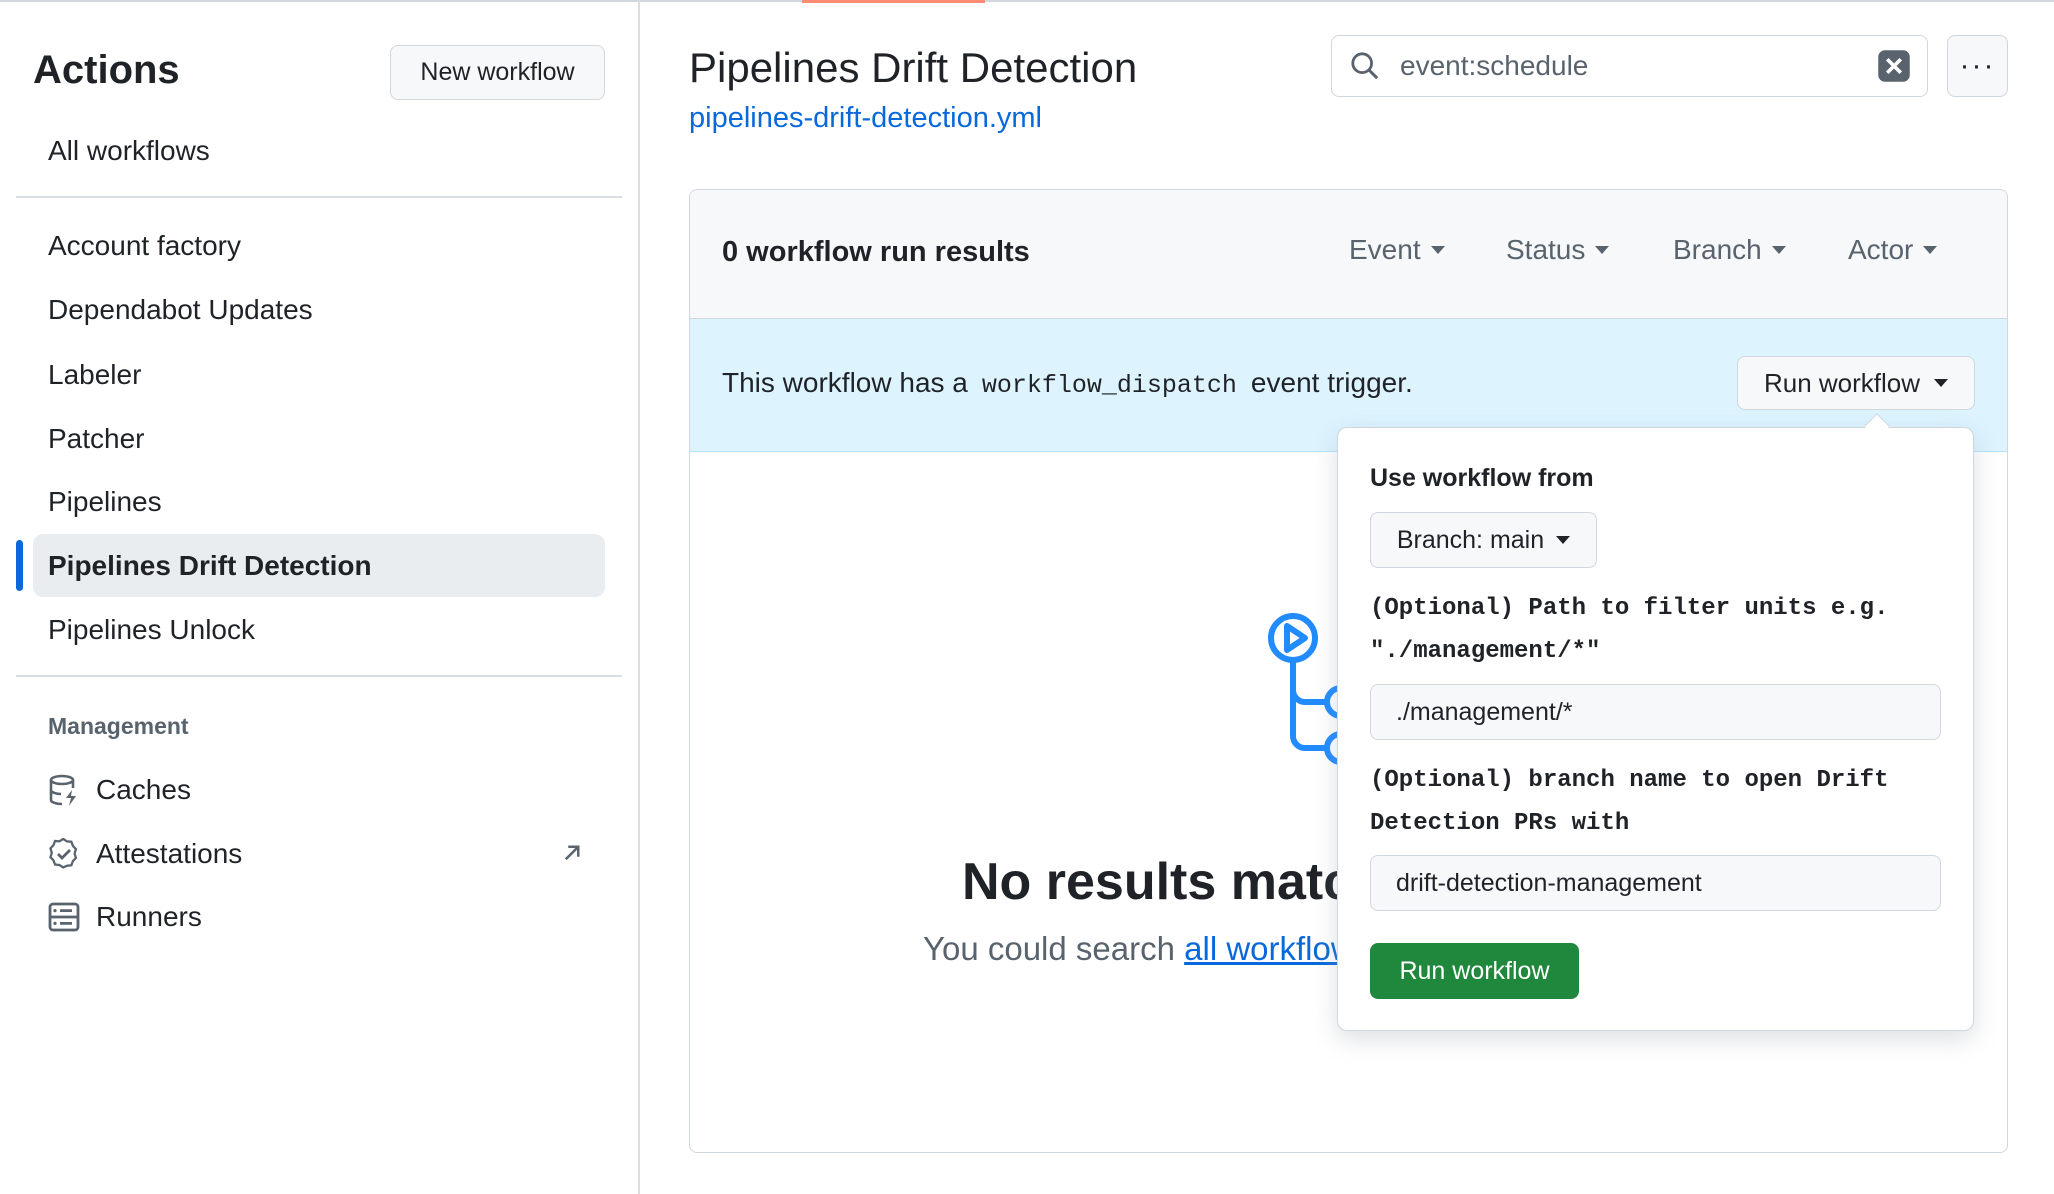  Describe the element at coordinates (1717, 249) in the screenshot. I see `filter-label: Branch` at that location.